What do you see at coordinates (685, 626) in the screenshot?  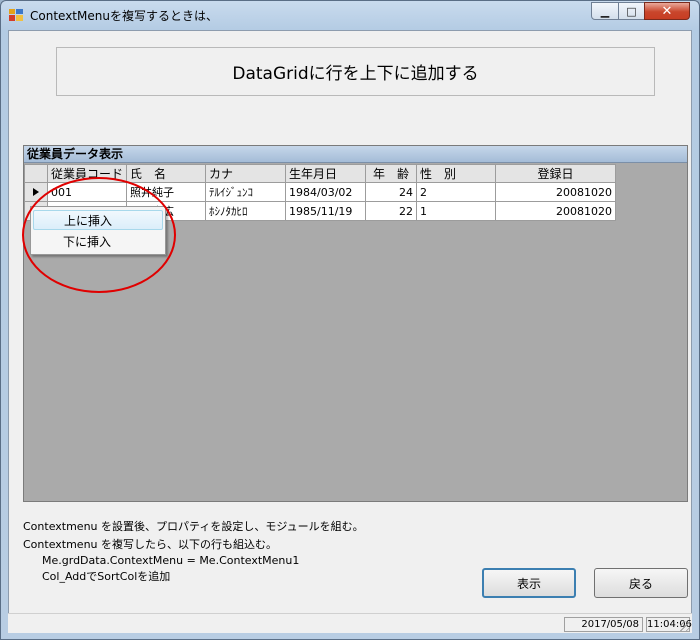 I see `resize-grip-icon` at bounding box center [685, 626].